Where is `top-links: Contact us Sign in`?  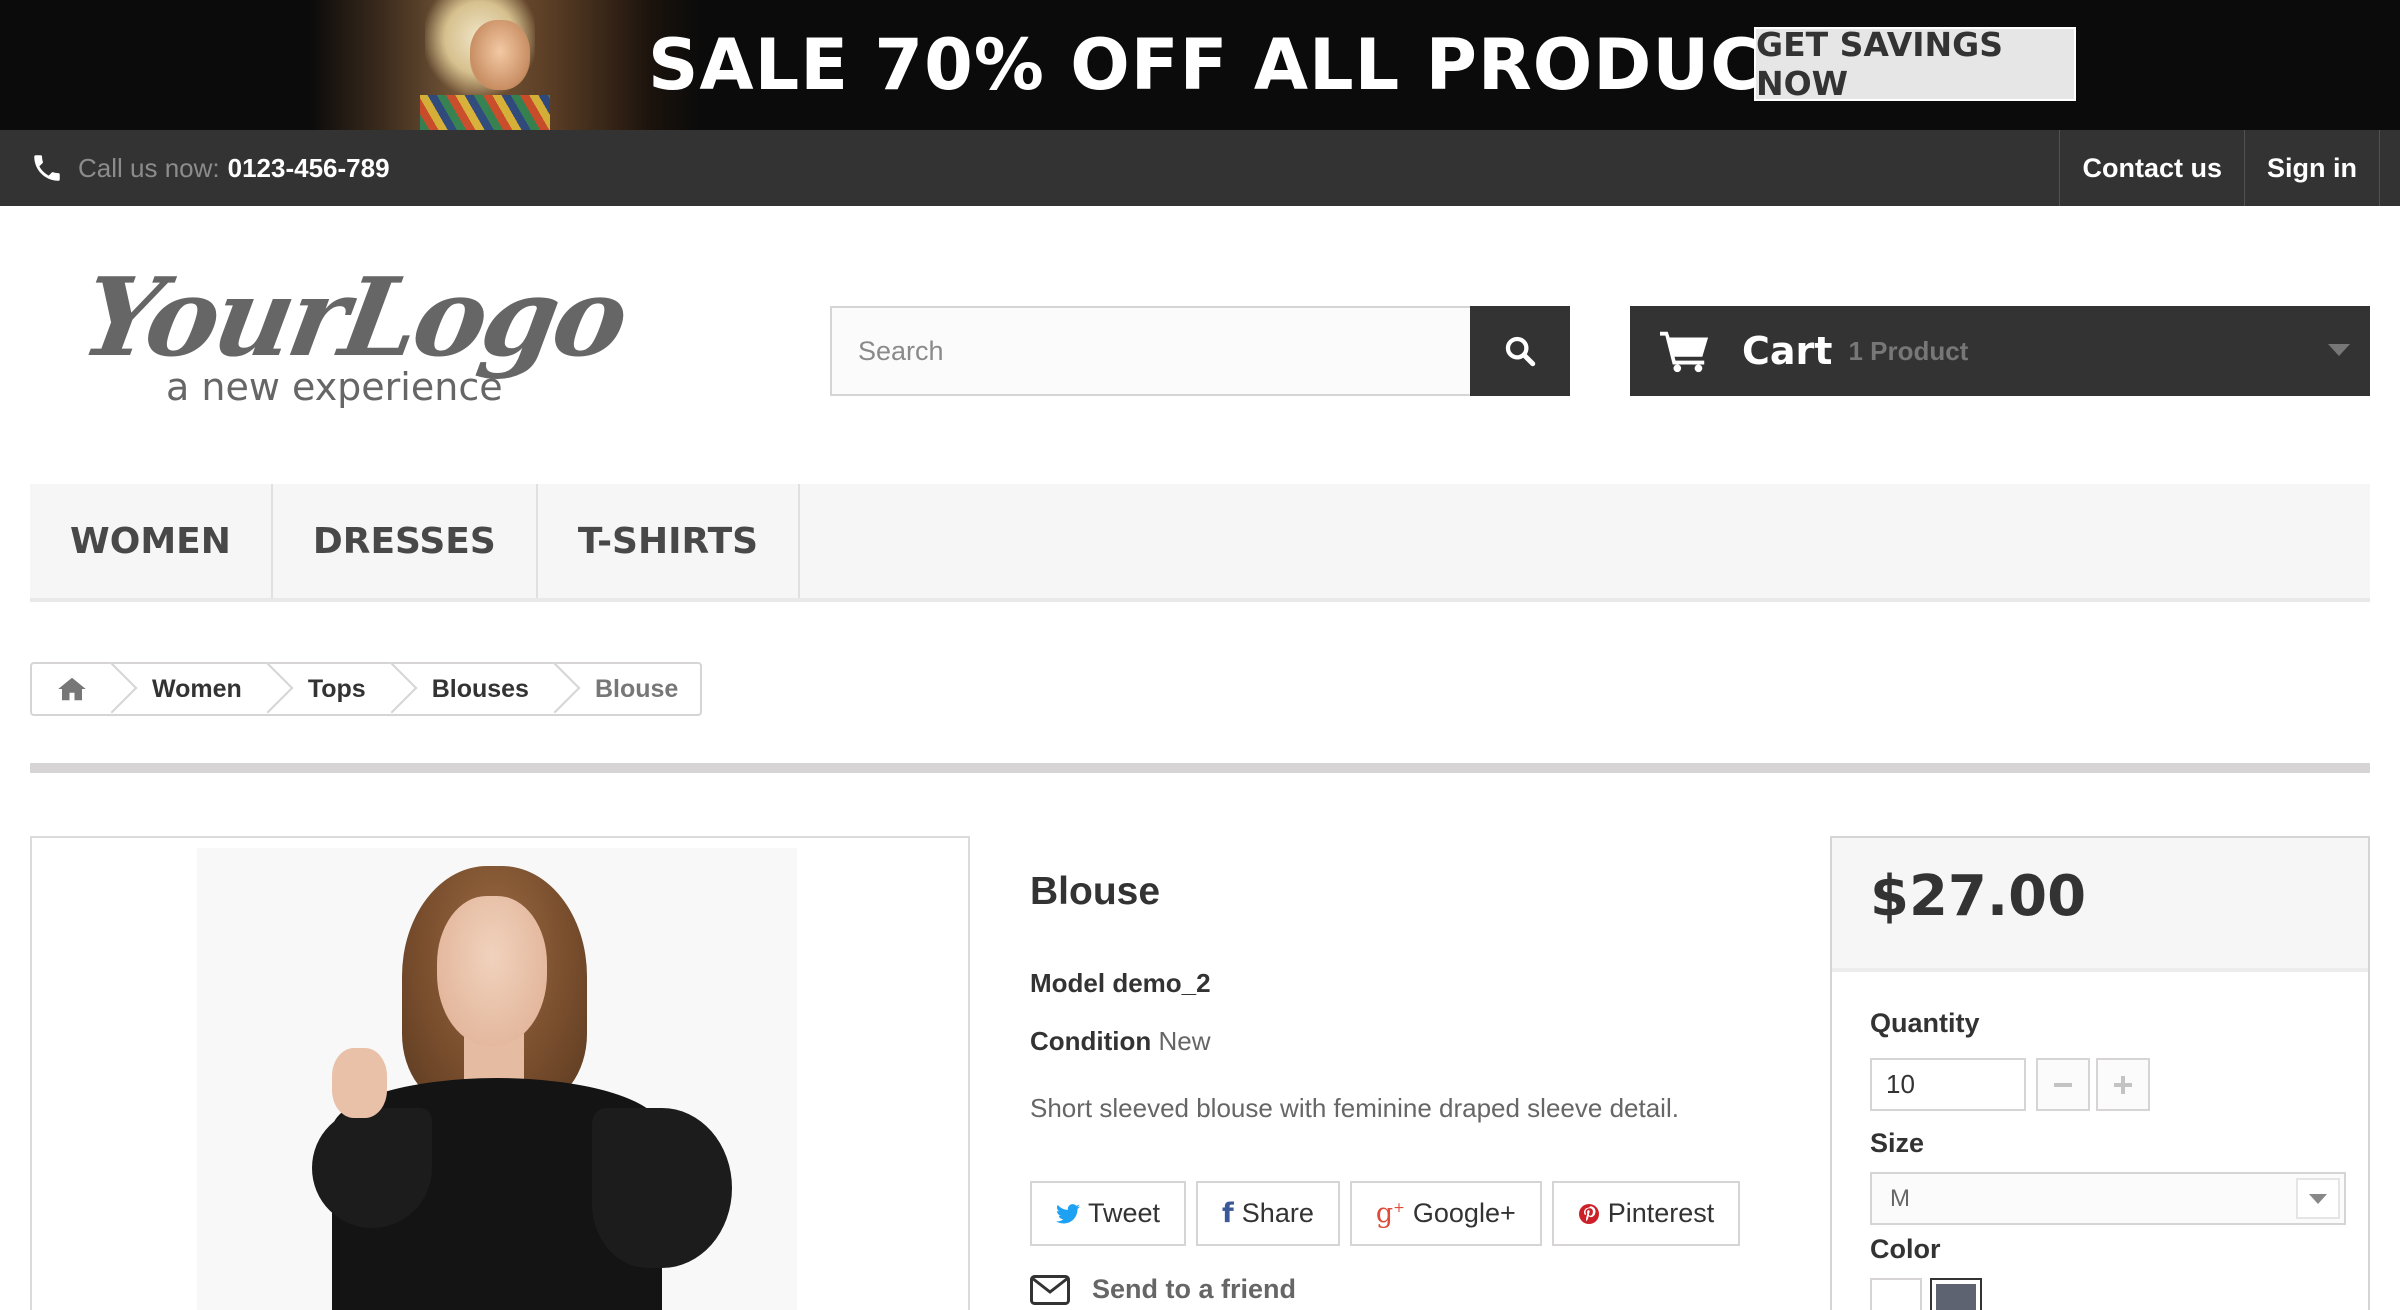
top-links: Contact us Sign in is located at coordinates (2219, 168).